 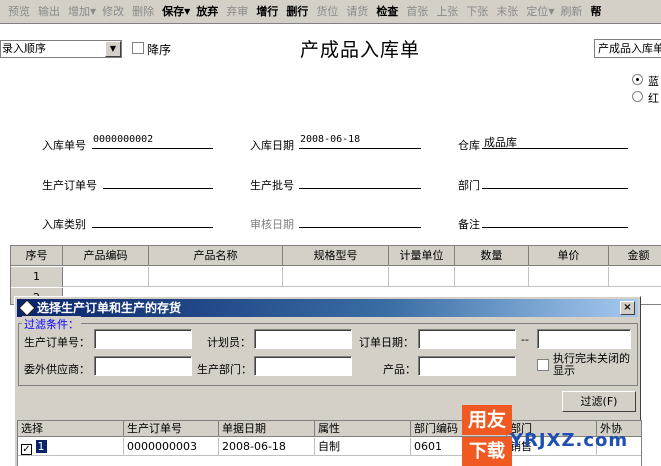 I want to click on table-row: 1, so click(x=336, y=277).